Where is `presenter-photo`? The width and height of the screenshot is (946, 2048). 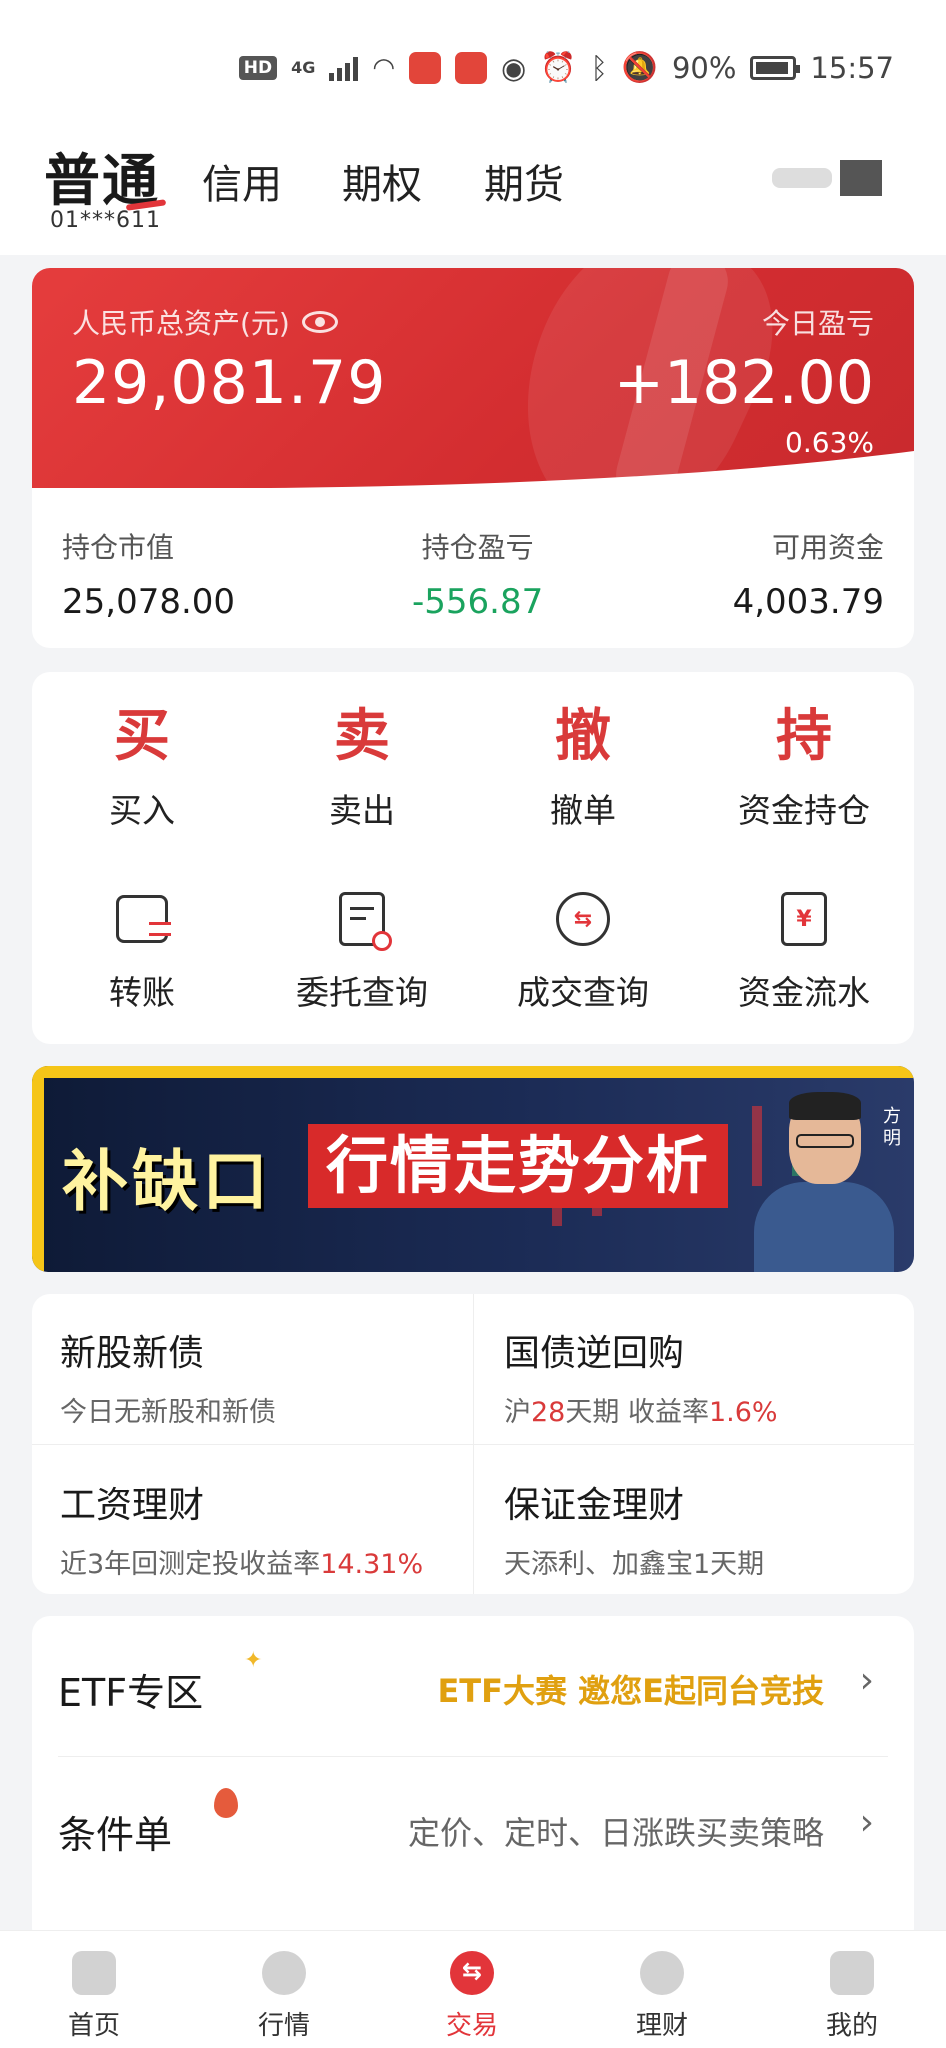 presenter-photo is located at coordinates (824, 1182).